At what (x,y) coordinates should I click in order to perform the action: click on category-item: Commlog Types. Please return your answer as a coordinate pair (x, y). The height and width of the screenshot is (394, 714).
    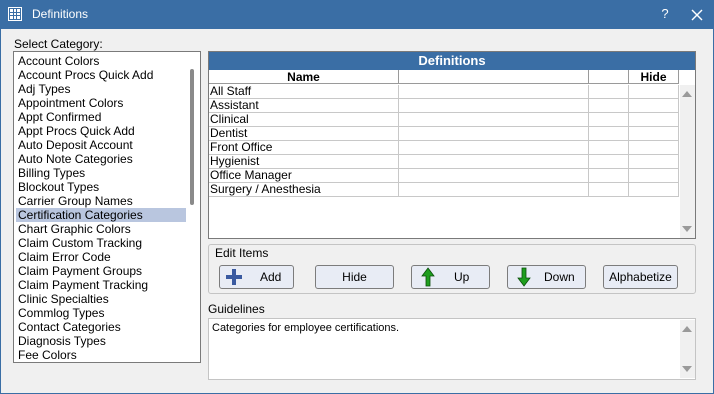
    Looking at the image, I should click on (101, 313).